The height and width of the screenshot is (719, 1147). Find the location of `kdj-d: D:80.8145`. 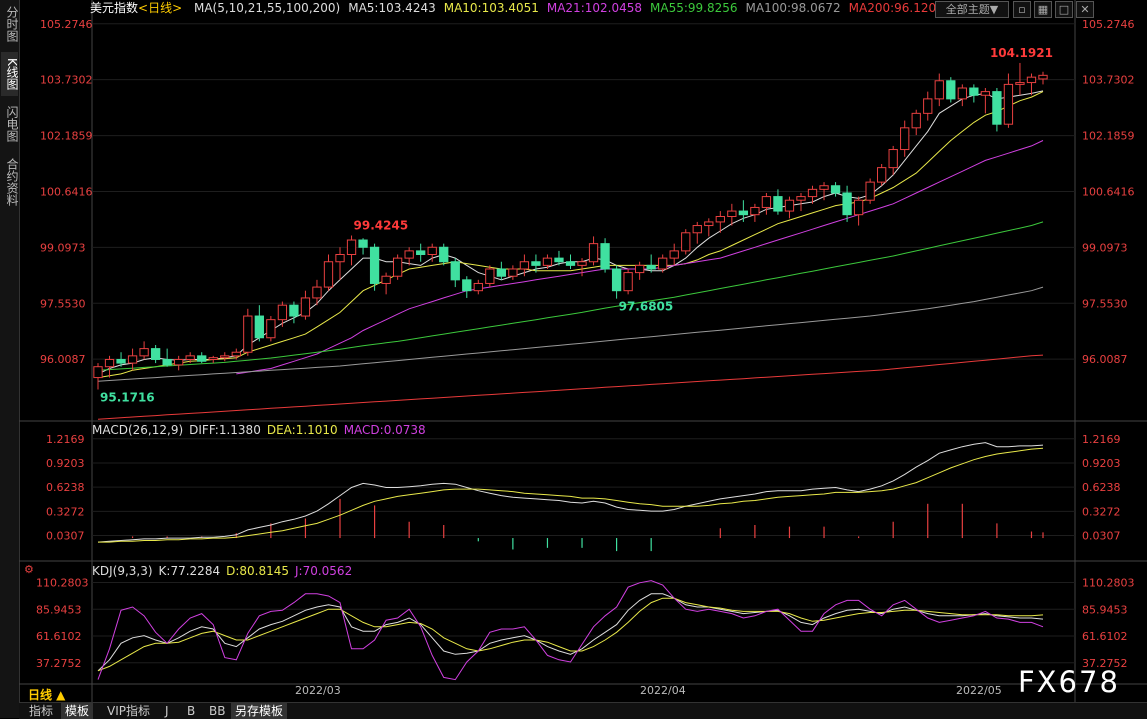

kdj-d: D:80.8145 is located at coordinates (257, 571).